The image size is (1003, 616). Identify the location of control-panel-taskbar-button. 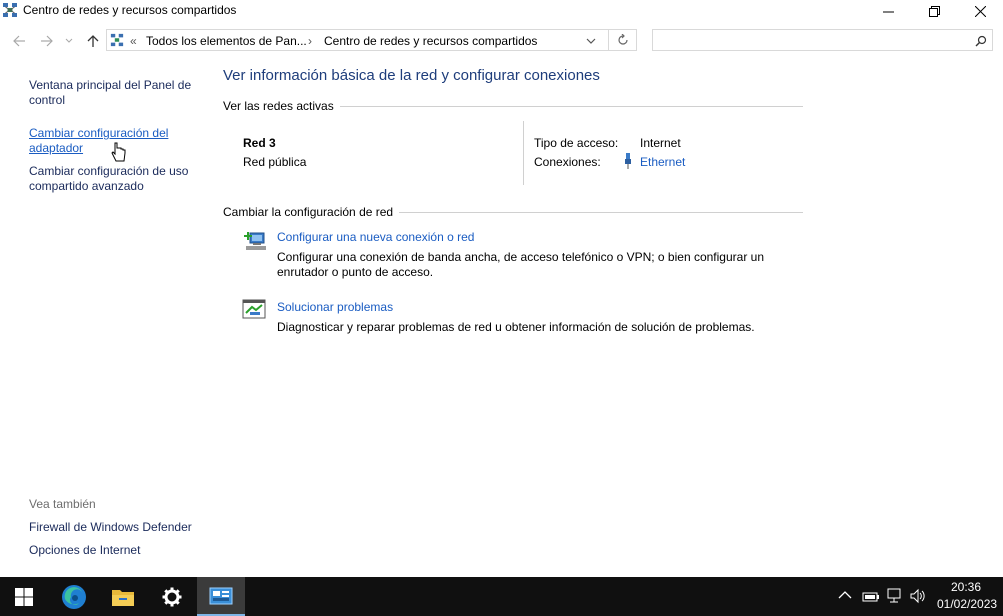
(221, 596).